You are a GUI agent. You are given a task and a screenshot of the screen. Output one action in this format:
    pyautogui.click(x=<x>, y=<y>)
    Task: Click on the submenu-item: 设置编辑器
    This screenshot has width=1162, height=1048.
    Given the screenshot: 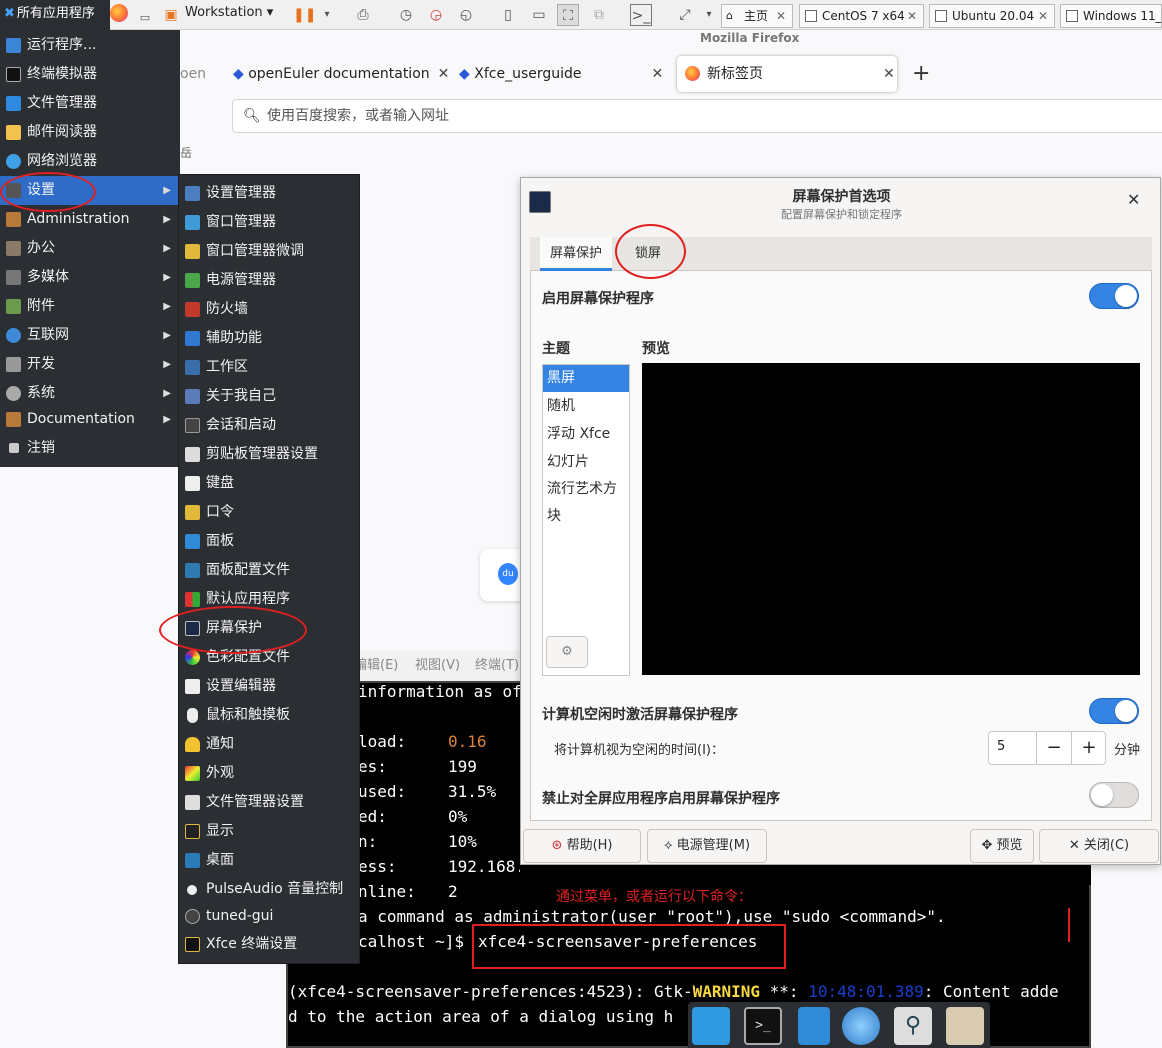 What is the action you would take?
    pyautogui.click(x=269, y=686)
    